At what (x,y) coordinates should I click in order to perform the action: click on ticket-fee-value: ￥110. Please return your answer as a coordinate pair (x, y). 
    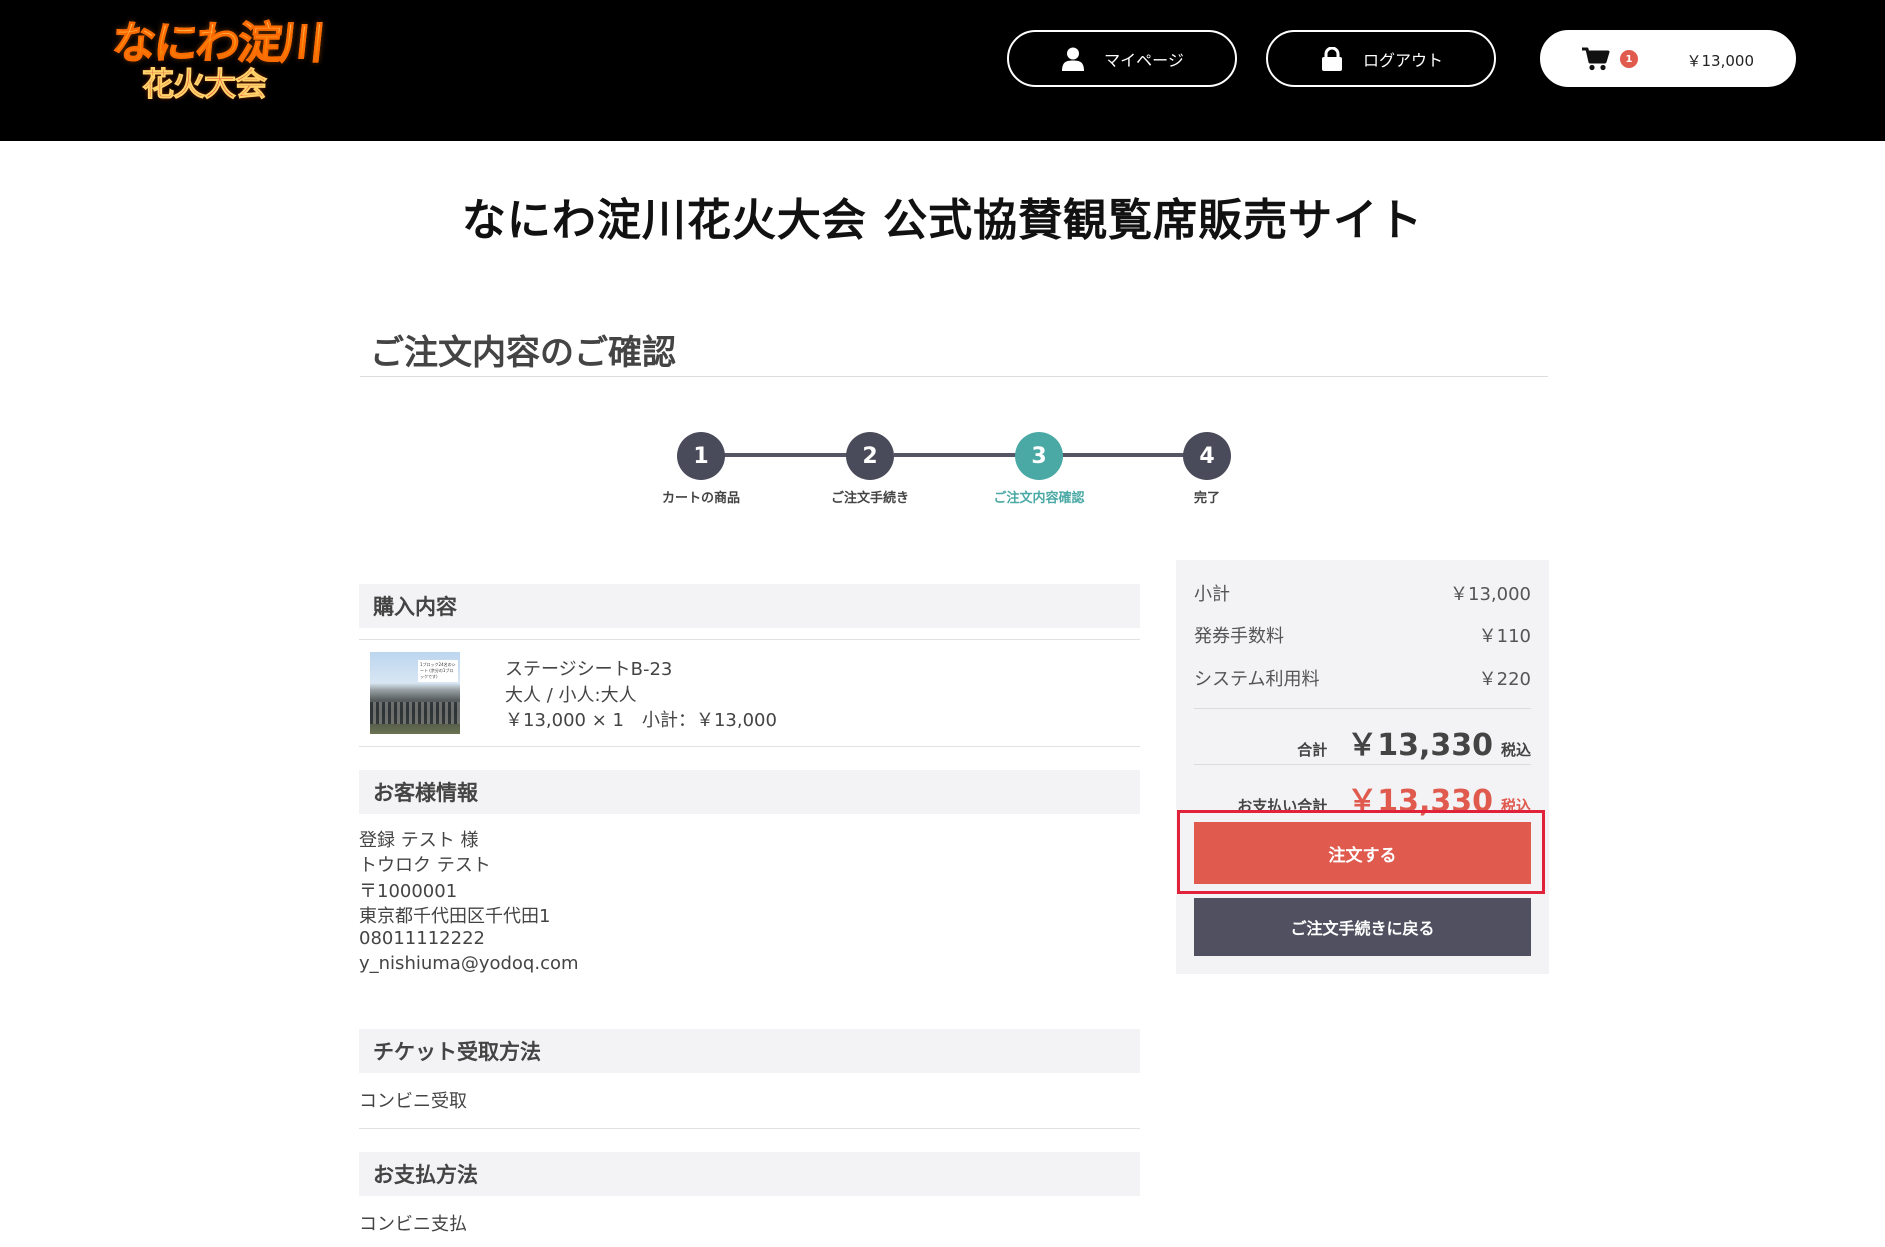
    Looking at the image, I should click on (1504, 636).